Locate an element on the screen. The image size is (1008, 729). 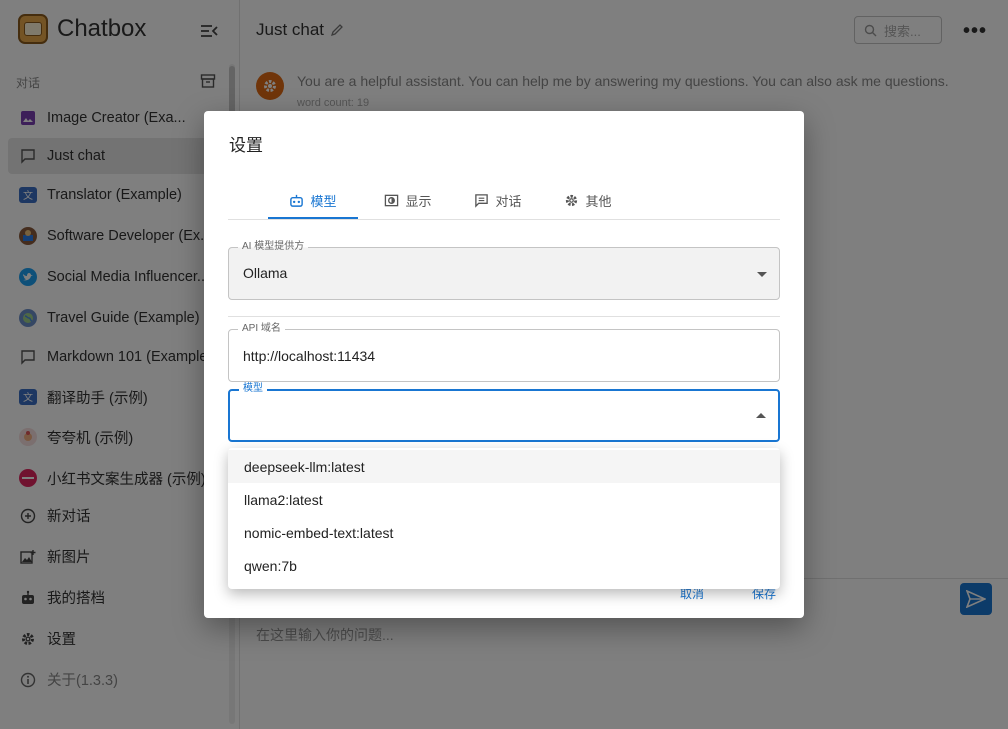
dialog-title: 设置 is located at coordinates (246, 145).